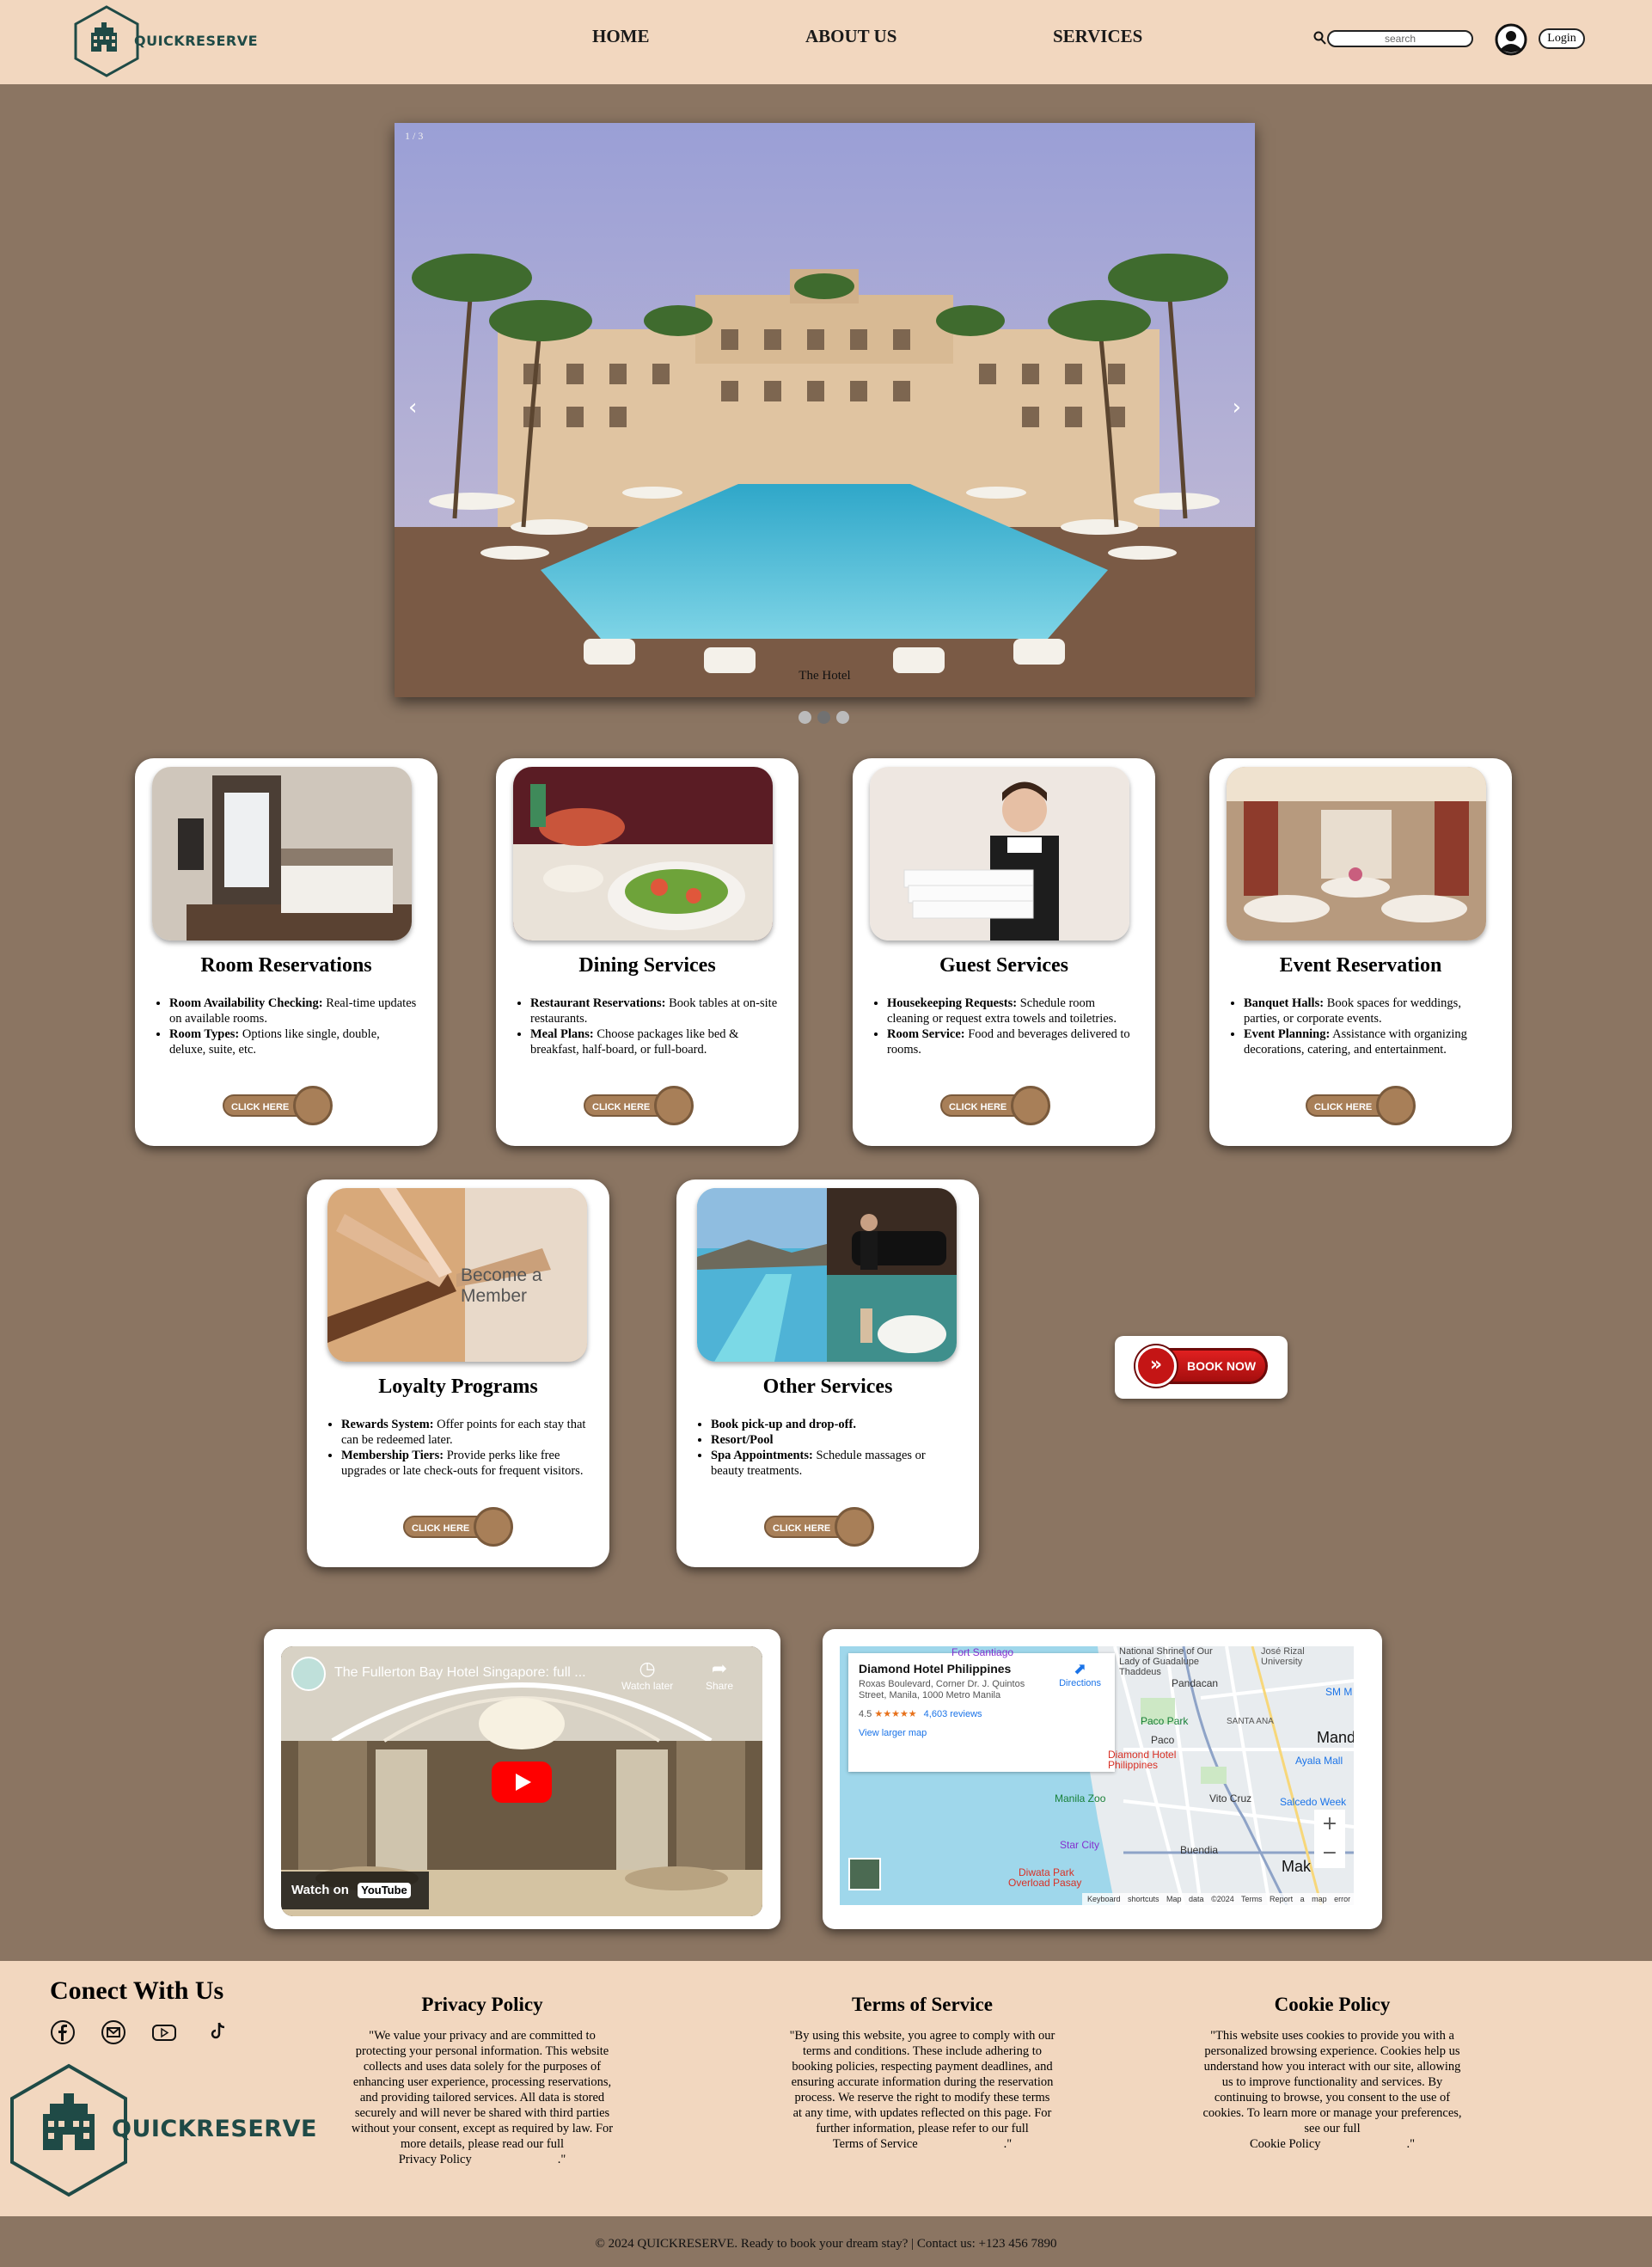 This screenshot has height=2267, width=1652. I want to click on share-button: ➦ Share, so click(719, 1675).